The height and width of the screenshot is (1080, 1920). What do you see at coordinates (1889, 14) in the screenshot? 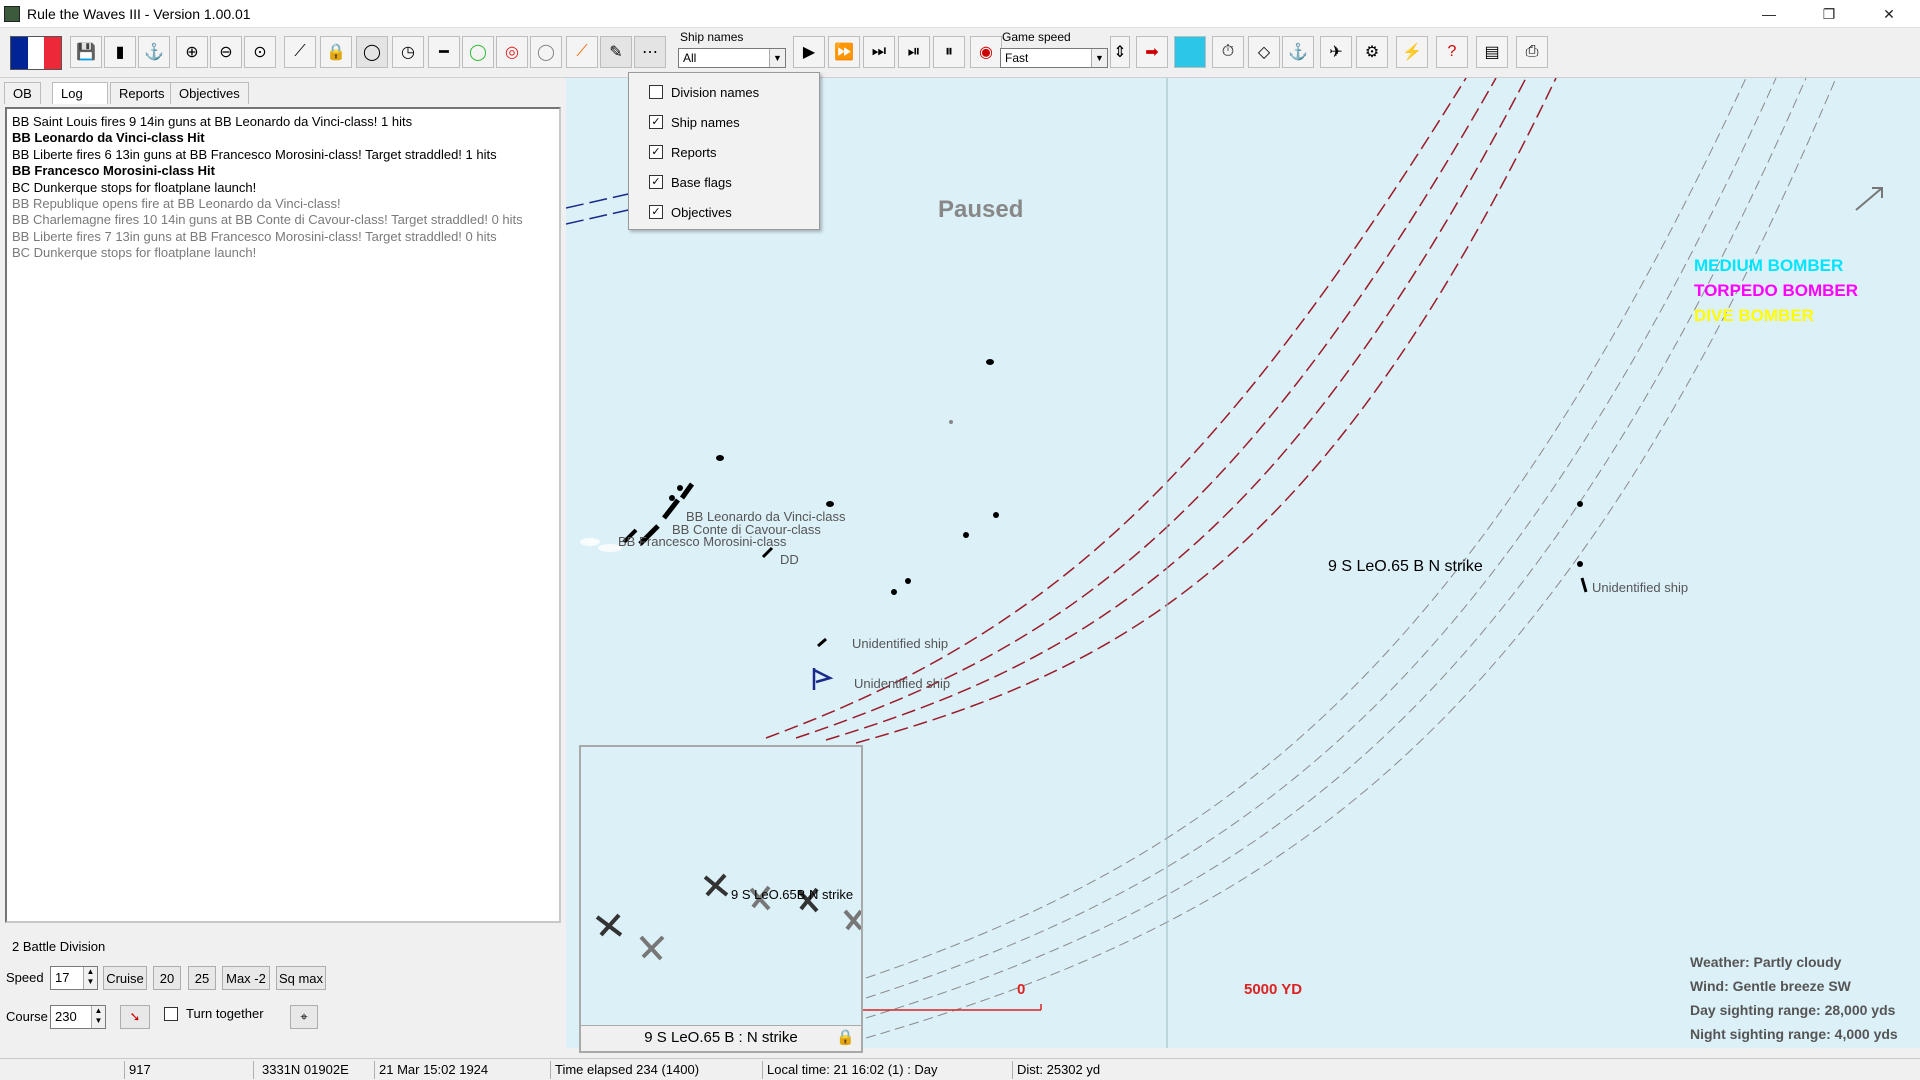
I see `close-button: ✕` at bounding box center [1889, 14].